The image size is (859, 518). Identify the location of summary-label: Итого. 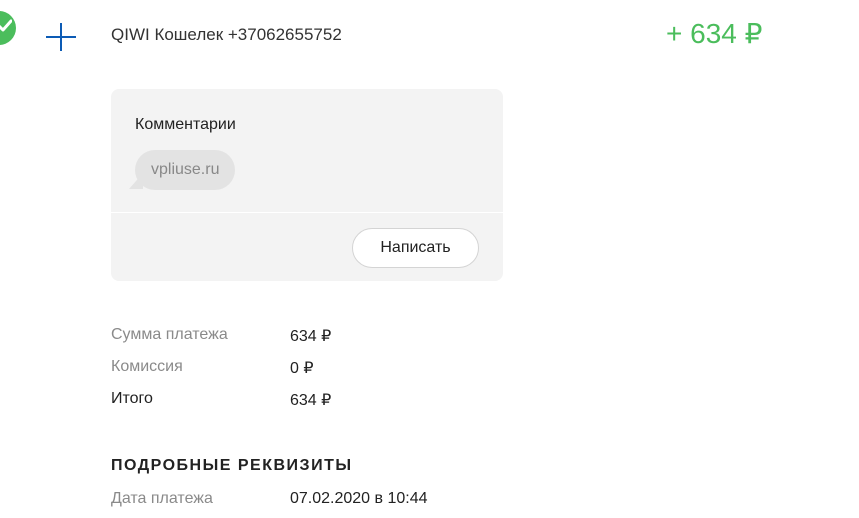
(132, 398).